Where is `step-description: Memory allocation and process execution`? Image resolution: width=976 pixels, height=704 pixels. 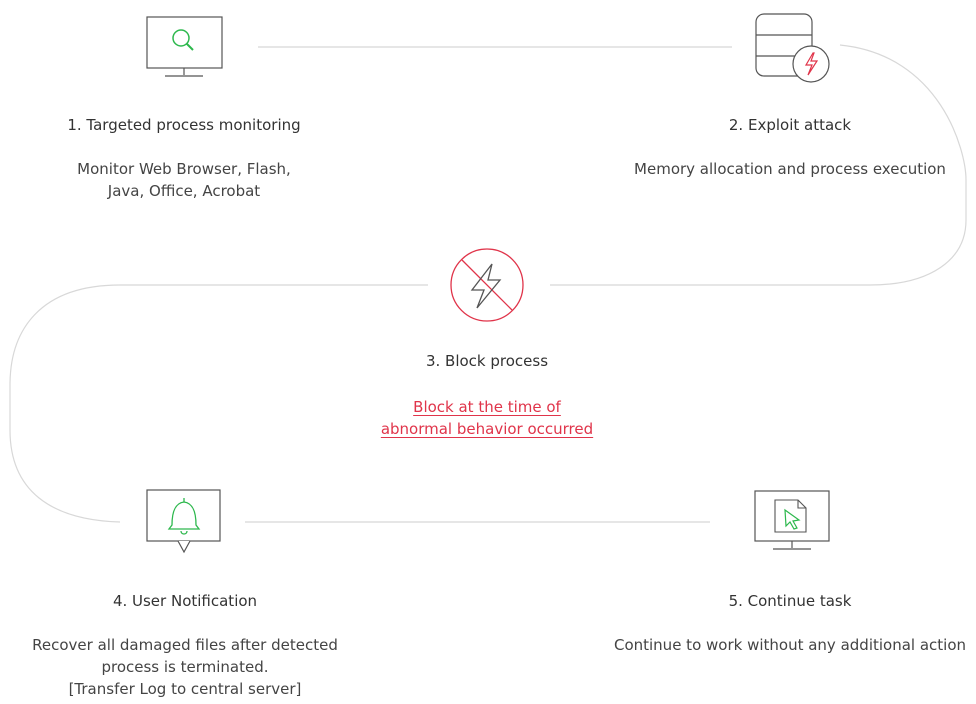
step-description: Memory allocation and process execution is located at coordinates (790, 169).